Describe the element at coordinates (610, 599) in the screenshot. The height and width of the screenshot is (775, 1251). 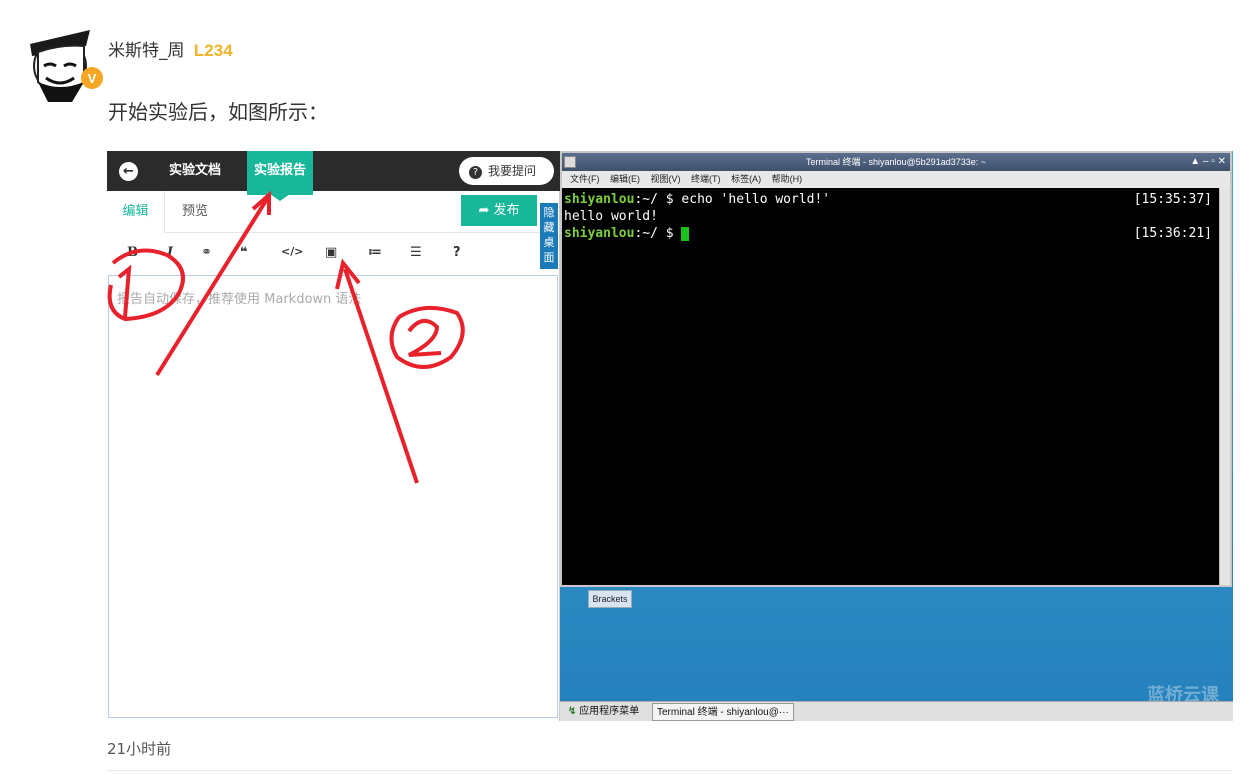
I see `brackets-desktop-icon: Brackets` at that location.